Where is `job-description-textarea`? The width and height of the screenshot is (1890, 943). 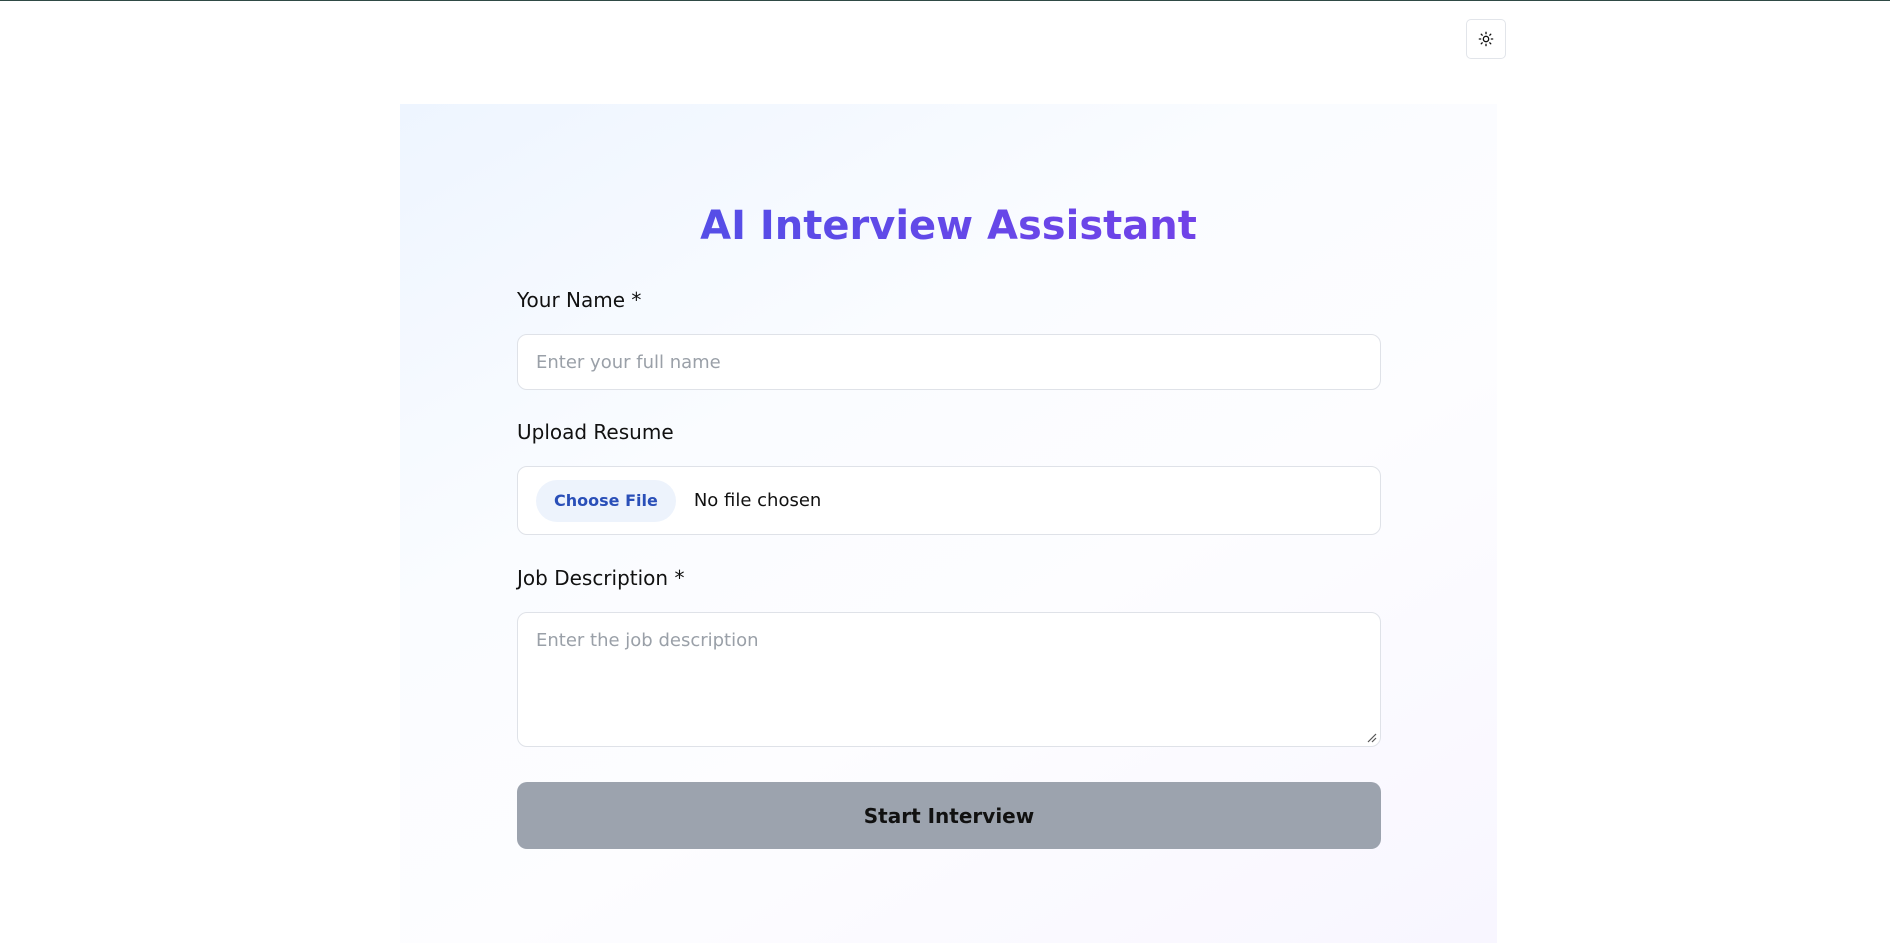
job-description-textarea is located at coordinates (949, 679).